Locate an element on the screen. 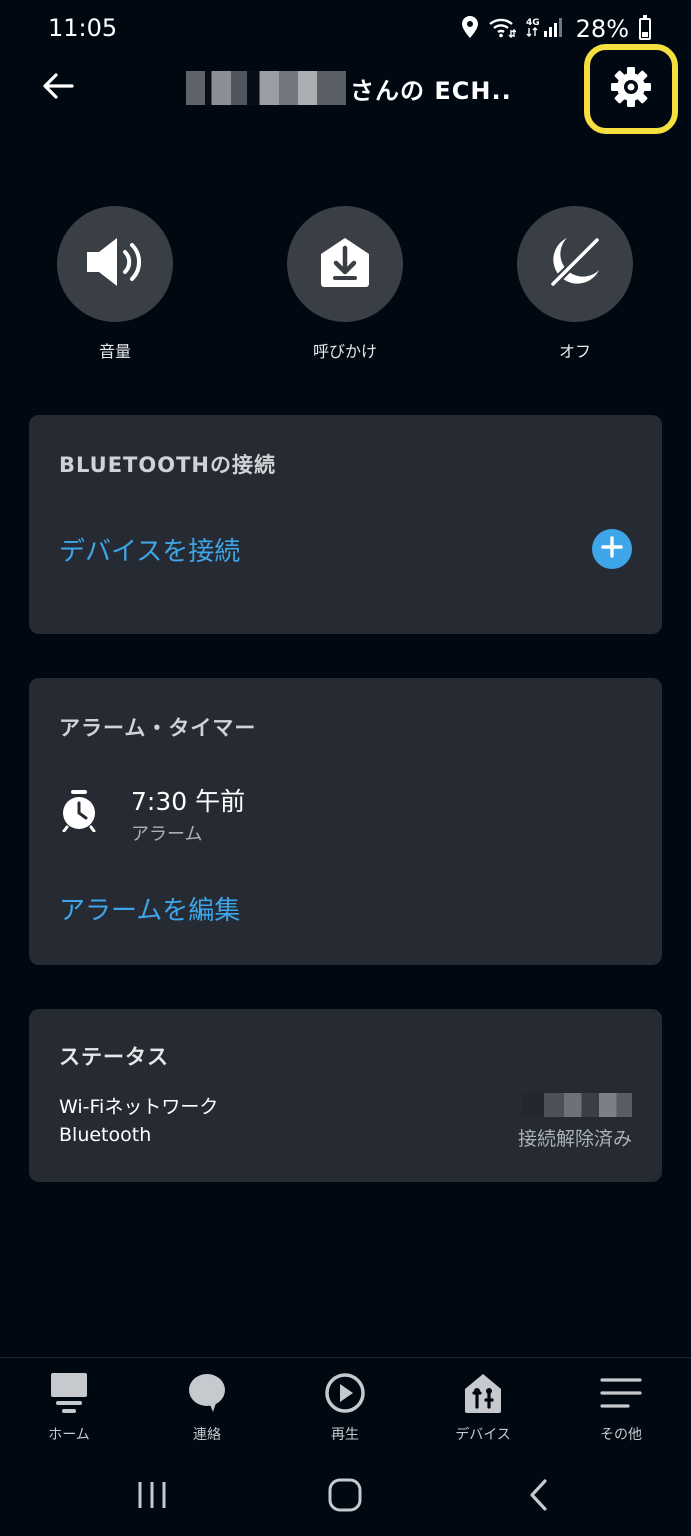 This screenshot has width=691, height=1536. nav-devices-label: デバイス is located at coordinates (483, 1435).